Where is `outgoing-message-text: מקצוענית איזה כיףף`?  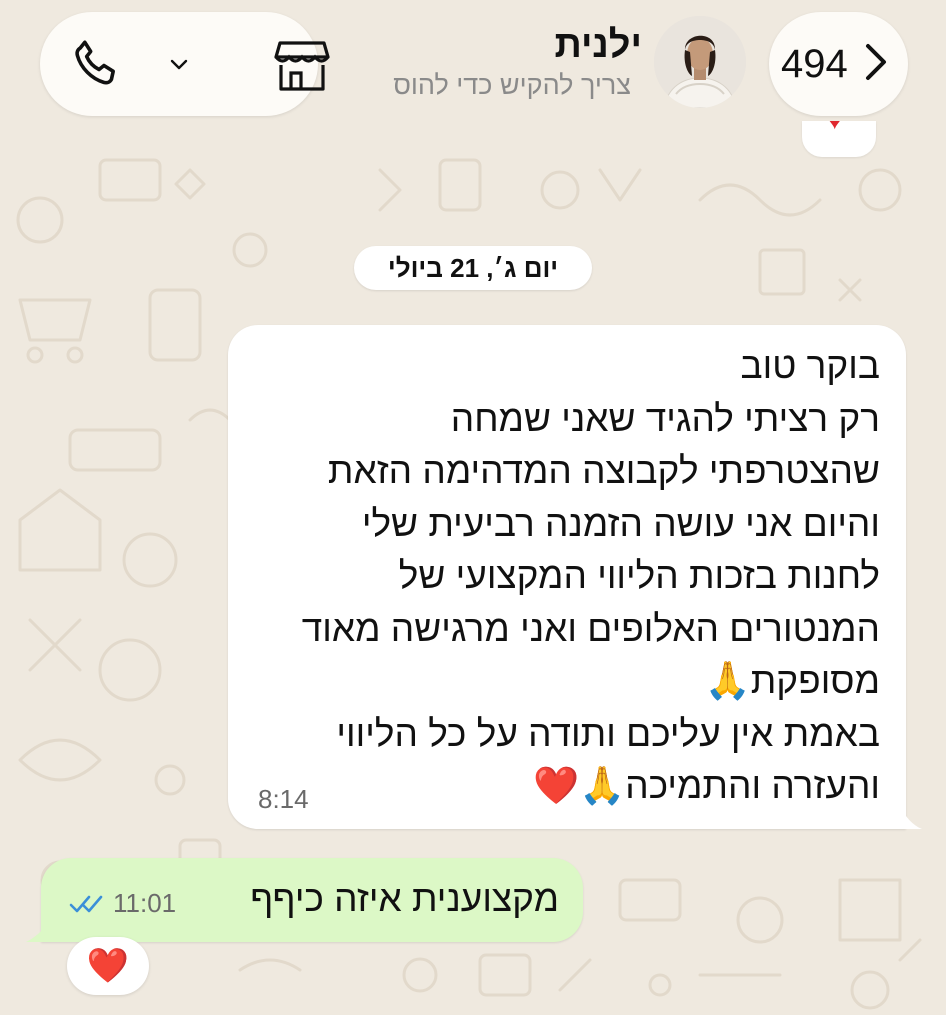 outgoing-message-text: מקצוענית איזה כיףף is located at coordinates (404, 898).